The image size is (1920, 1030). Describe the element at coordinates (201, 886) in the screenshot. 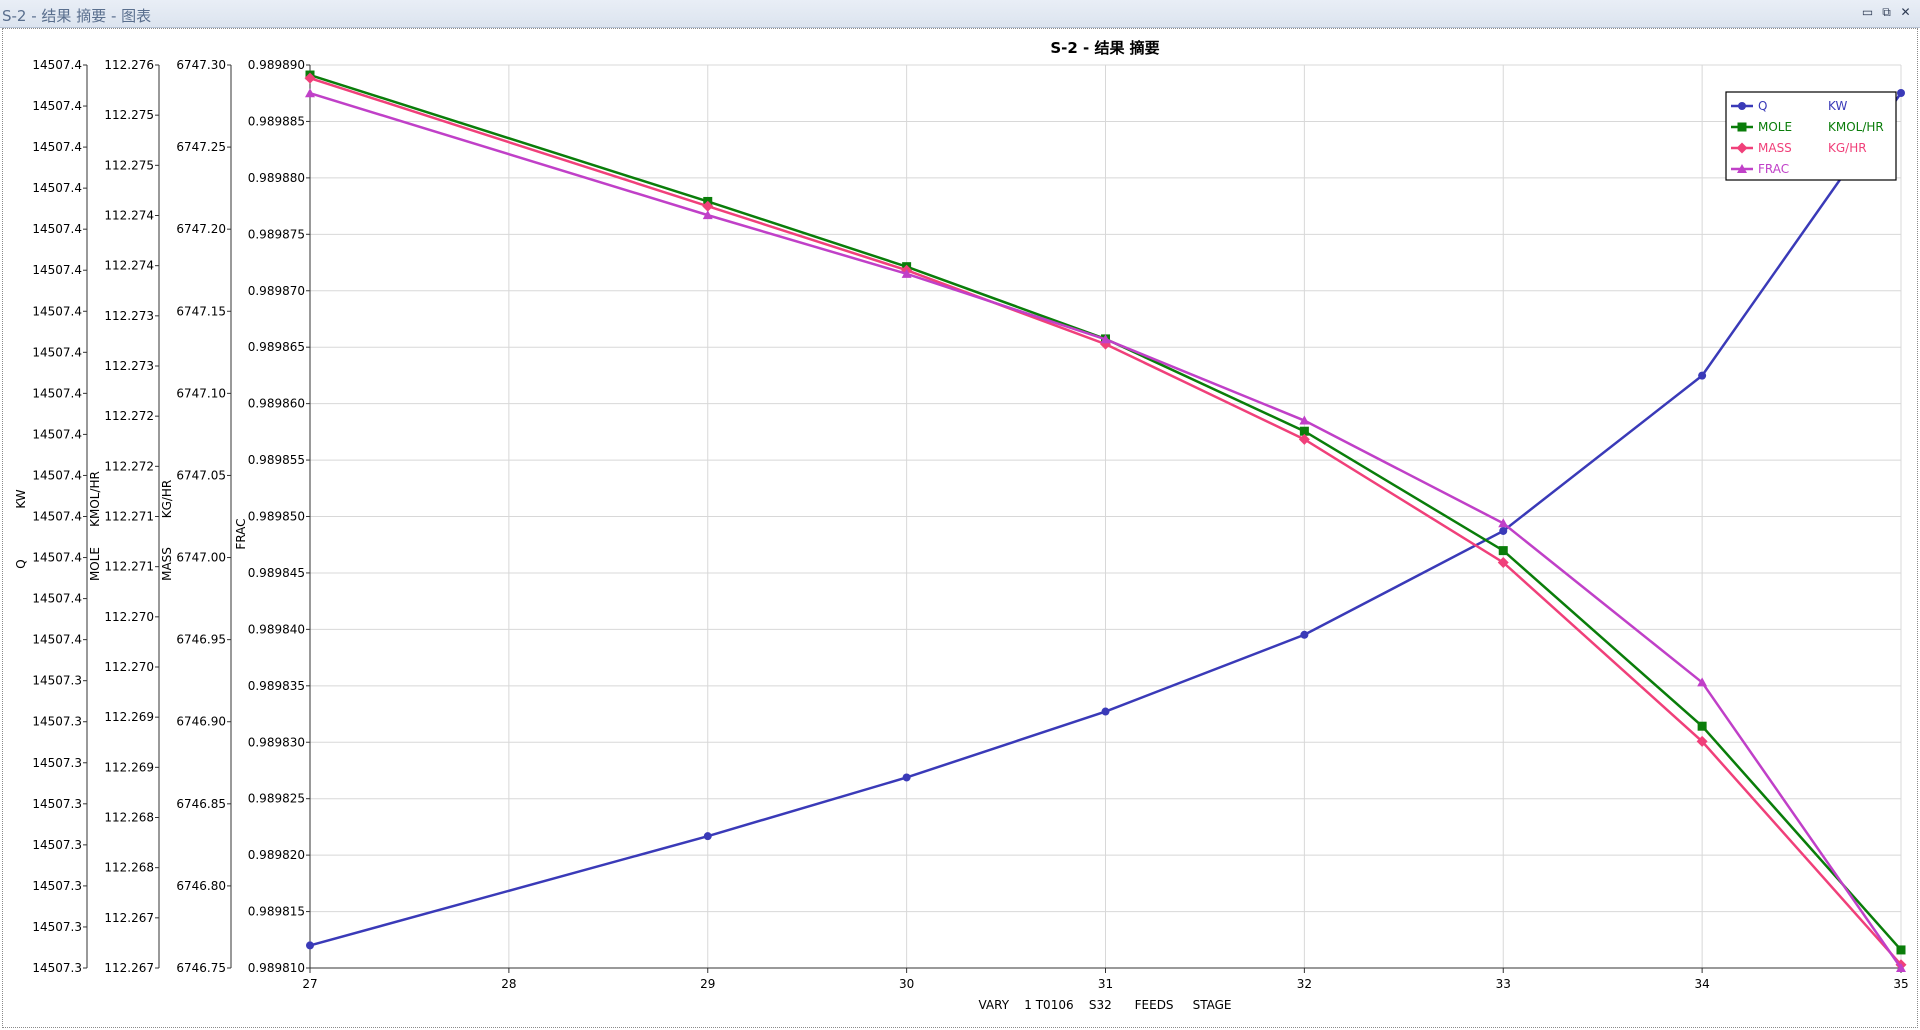

I see `y-tick-label-mass: 6746.80` at that location.